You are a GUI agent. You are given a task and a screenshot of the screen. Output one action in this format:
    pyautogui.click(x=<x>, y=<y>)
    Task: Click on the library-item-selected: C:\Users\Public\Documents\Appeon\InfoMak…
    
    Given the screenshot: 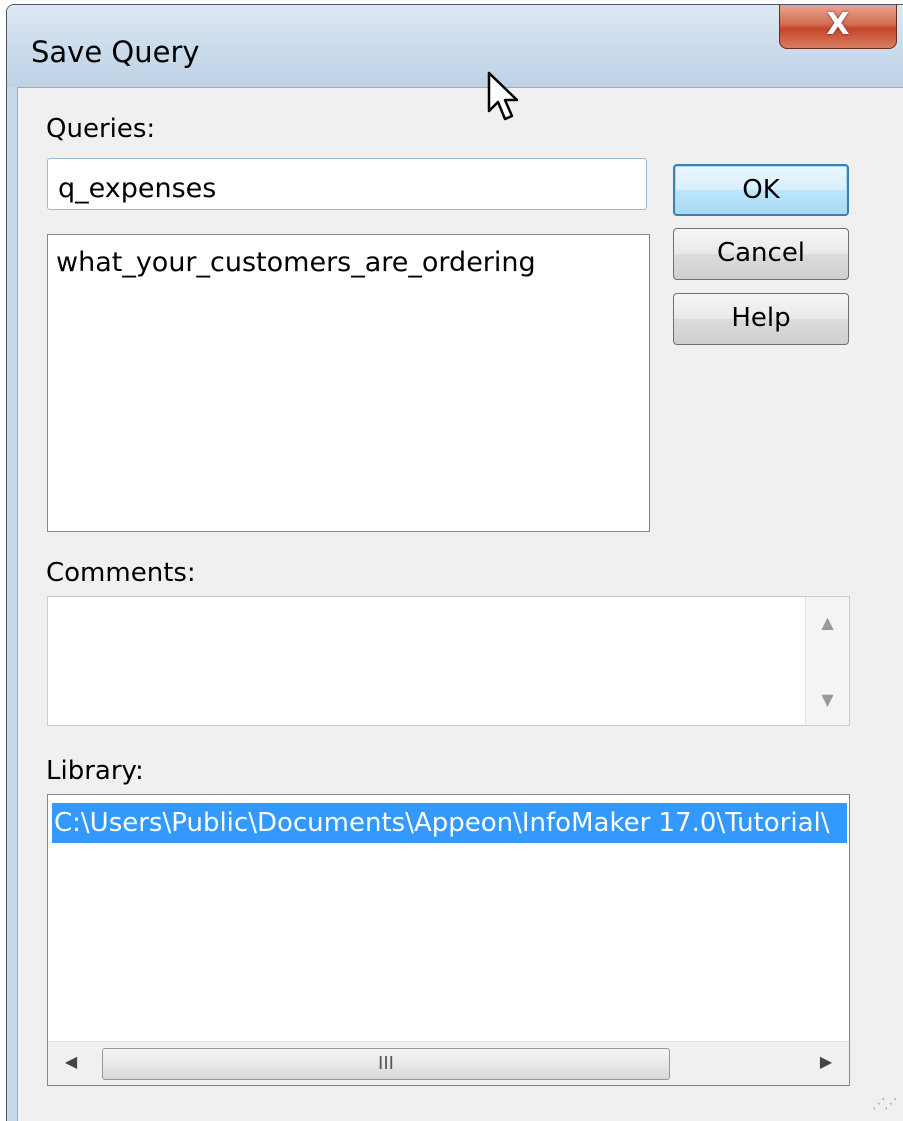 What is the action you would take?
    pyautogui.click(x=449, y=823)
    